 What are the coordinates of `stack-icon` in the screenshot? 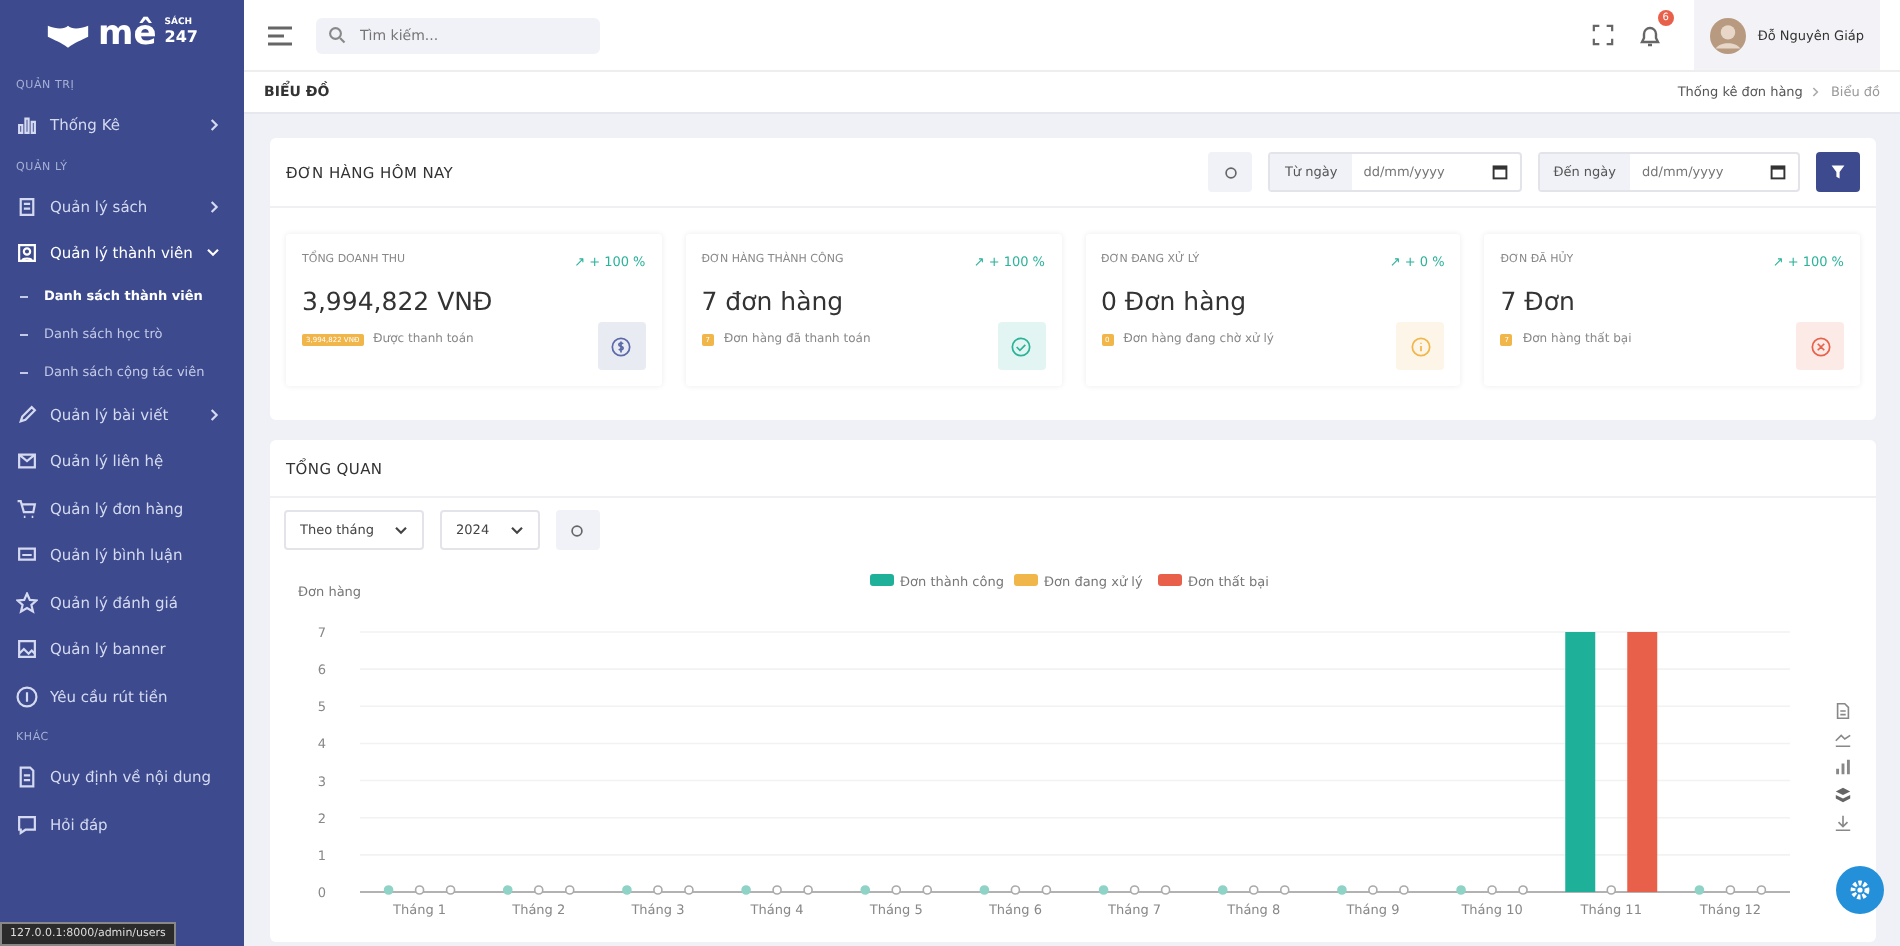 It's located at (1843, 795).